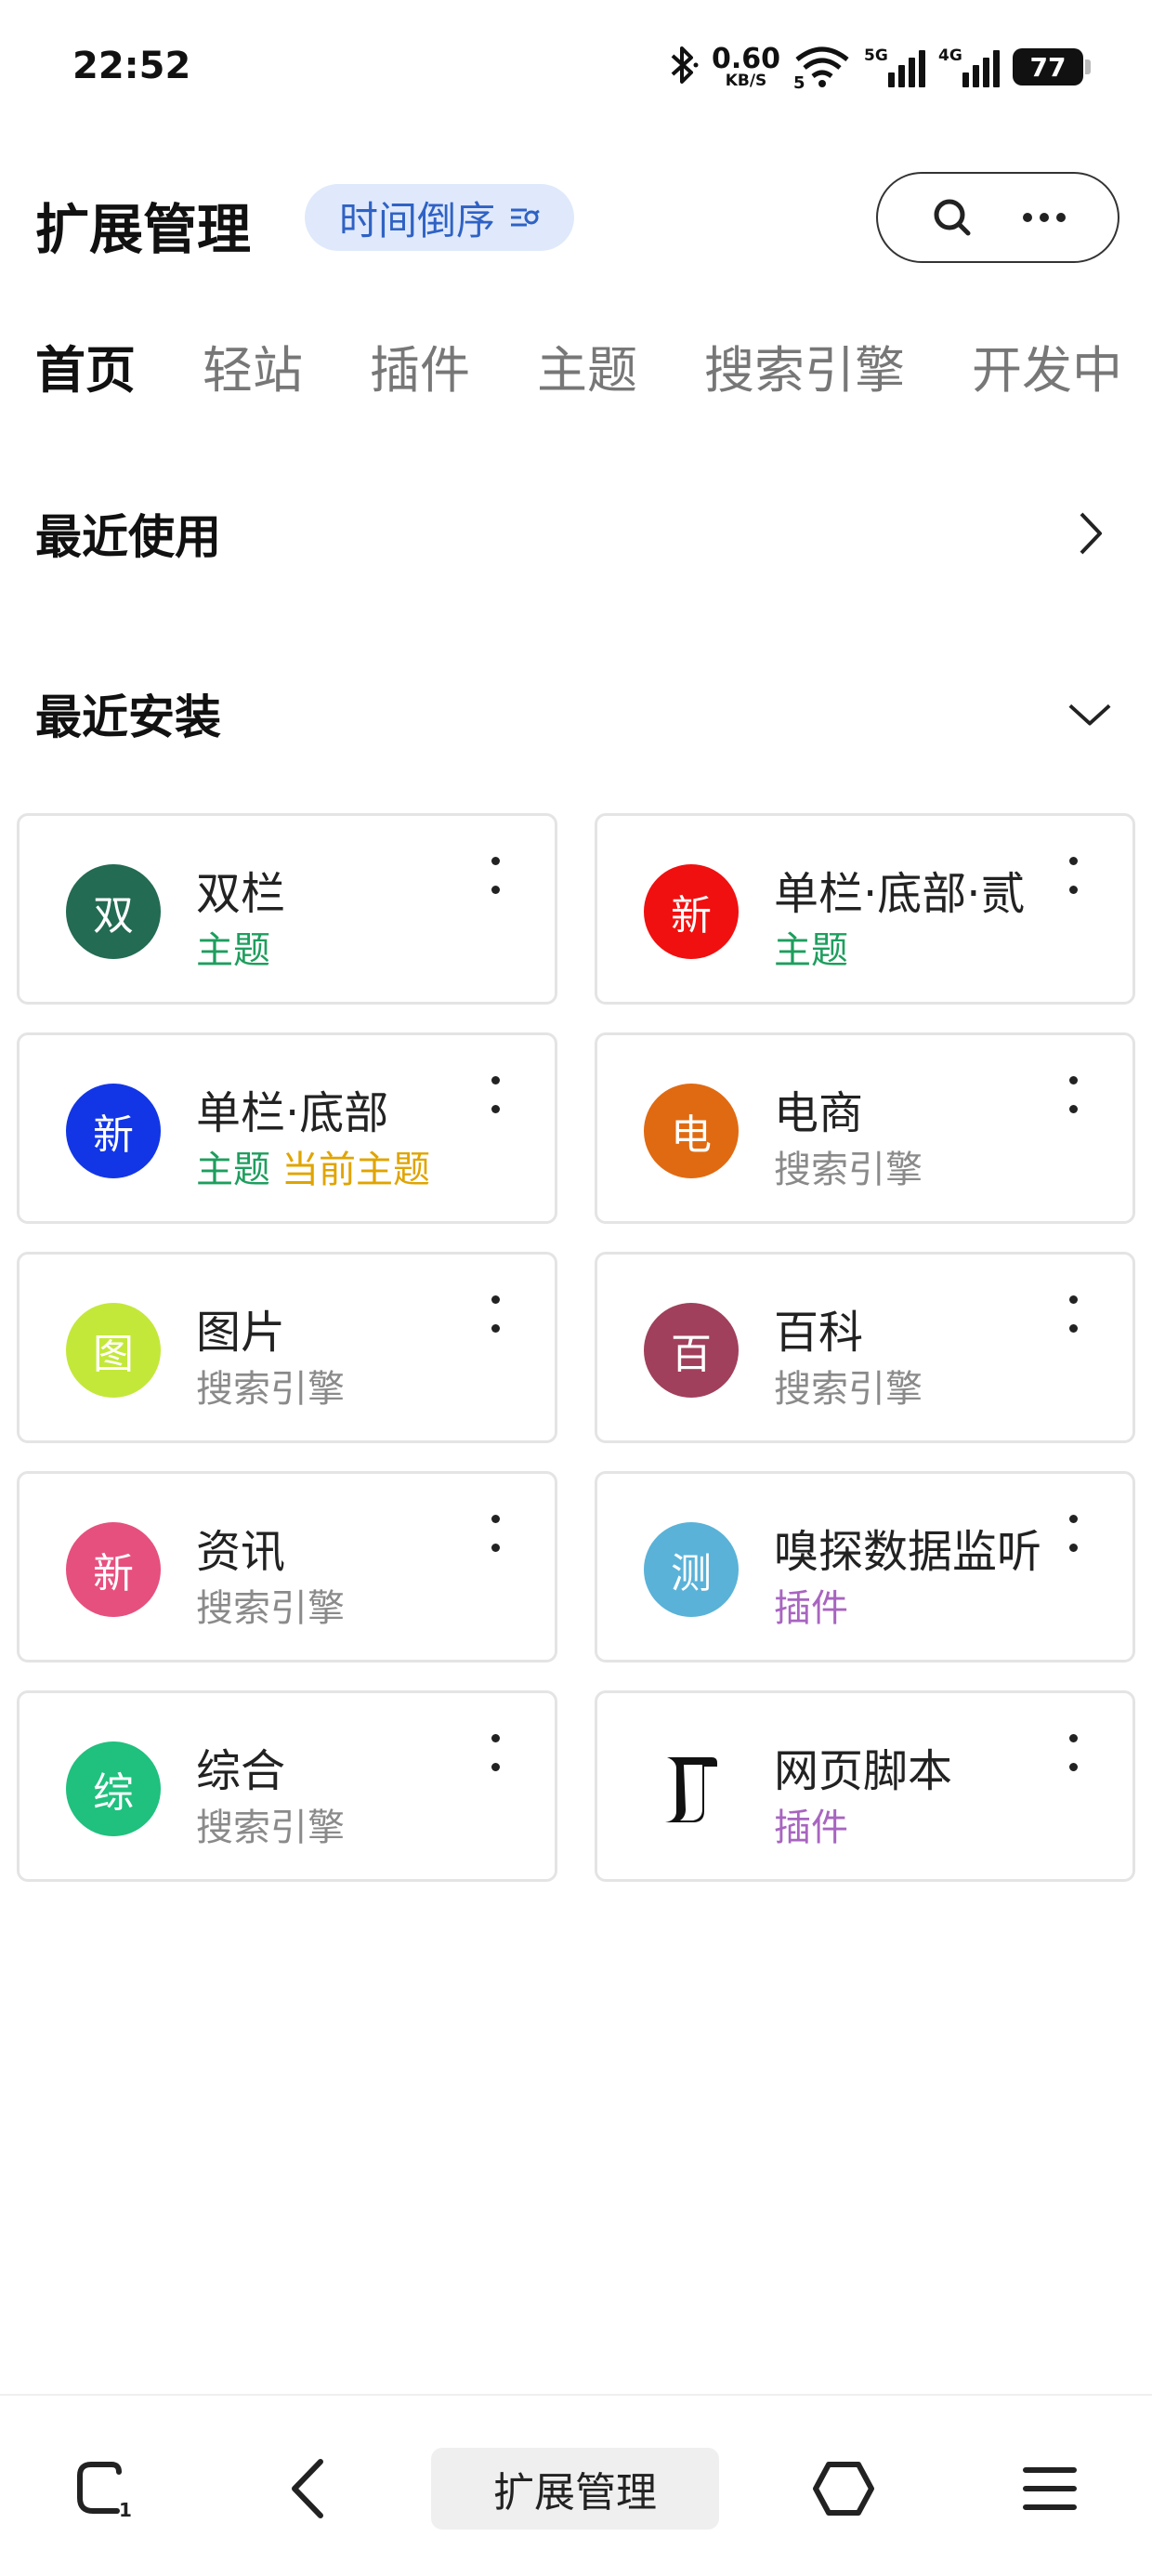  What do you see at coordinates (1047, 365) in the screenshot?
I see `tab-in-development: 开发中` at bounding box center [1047, 365].